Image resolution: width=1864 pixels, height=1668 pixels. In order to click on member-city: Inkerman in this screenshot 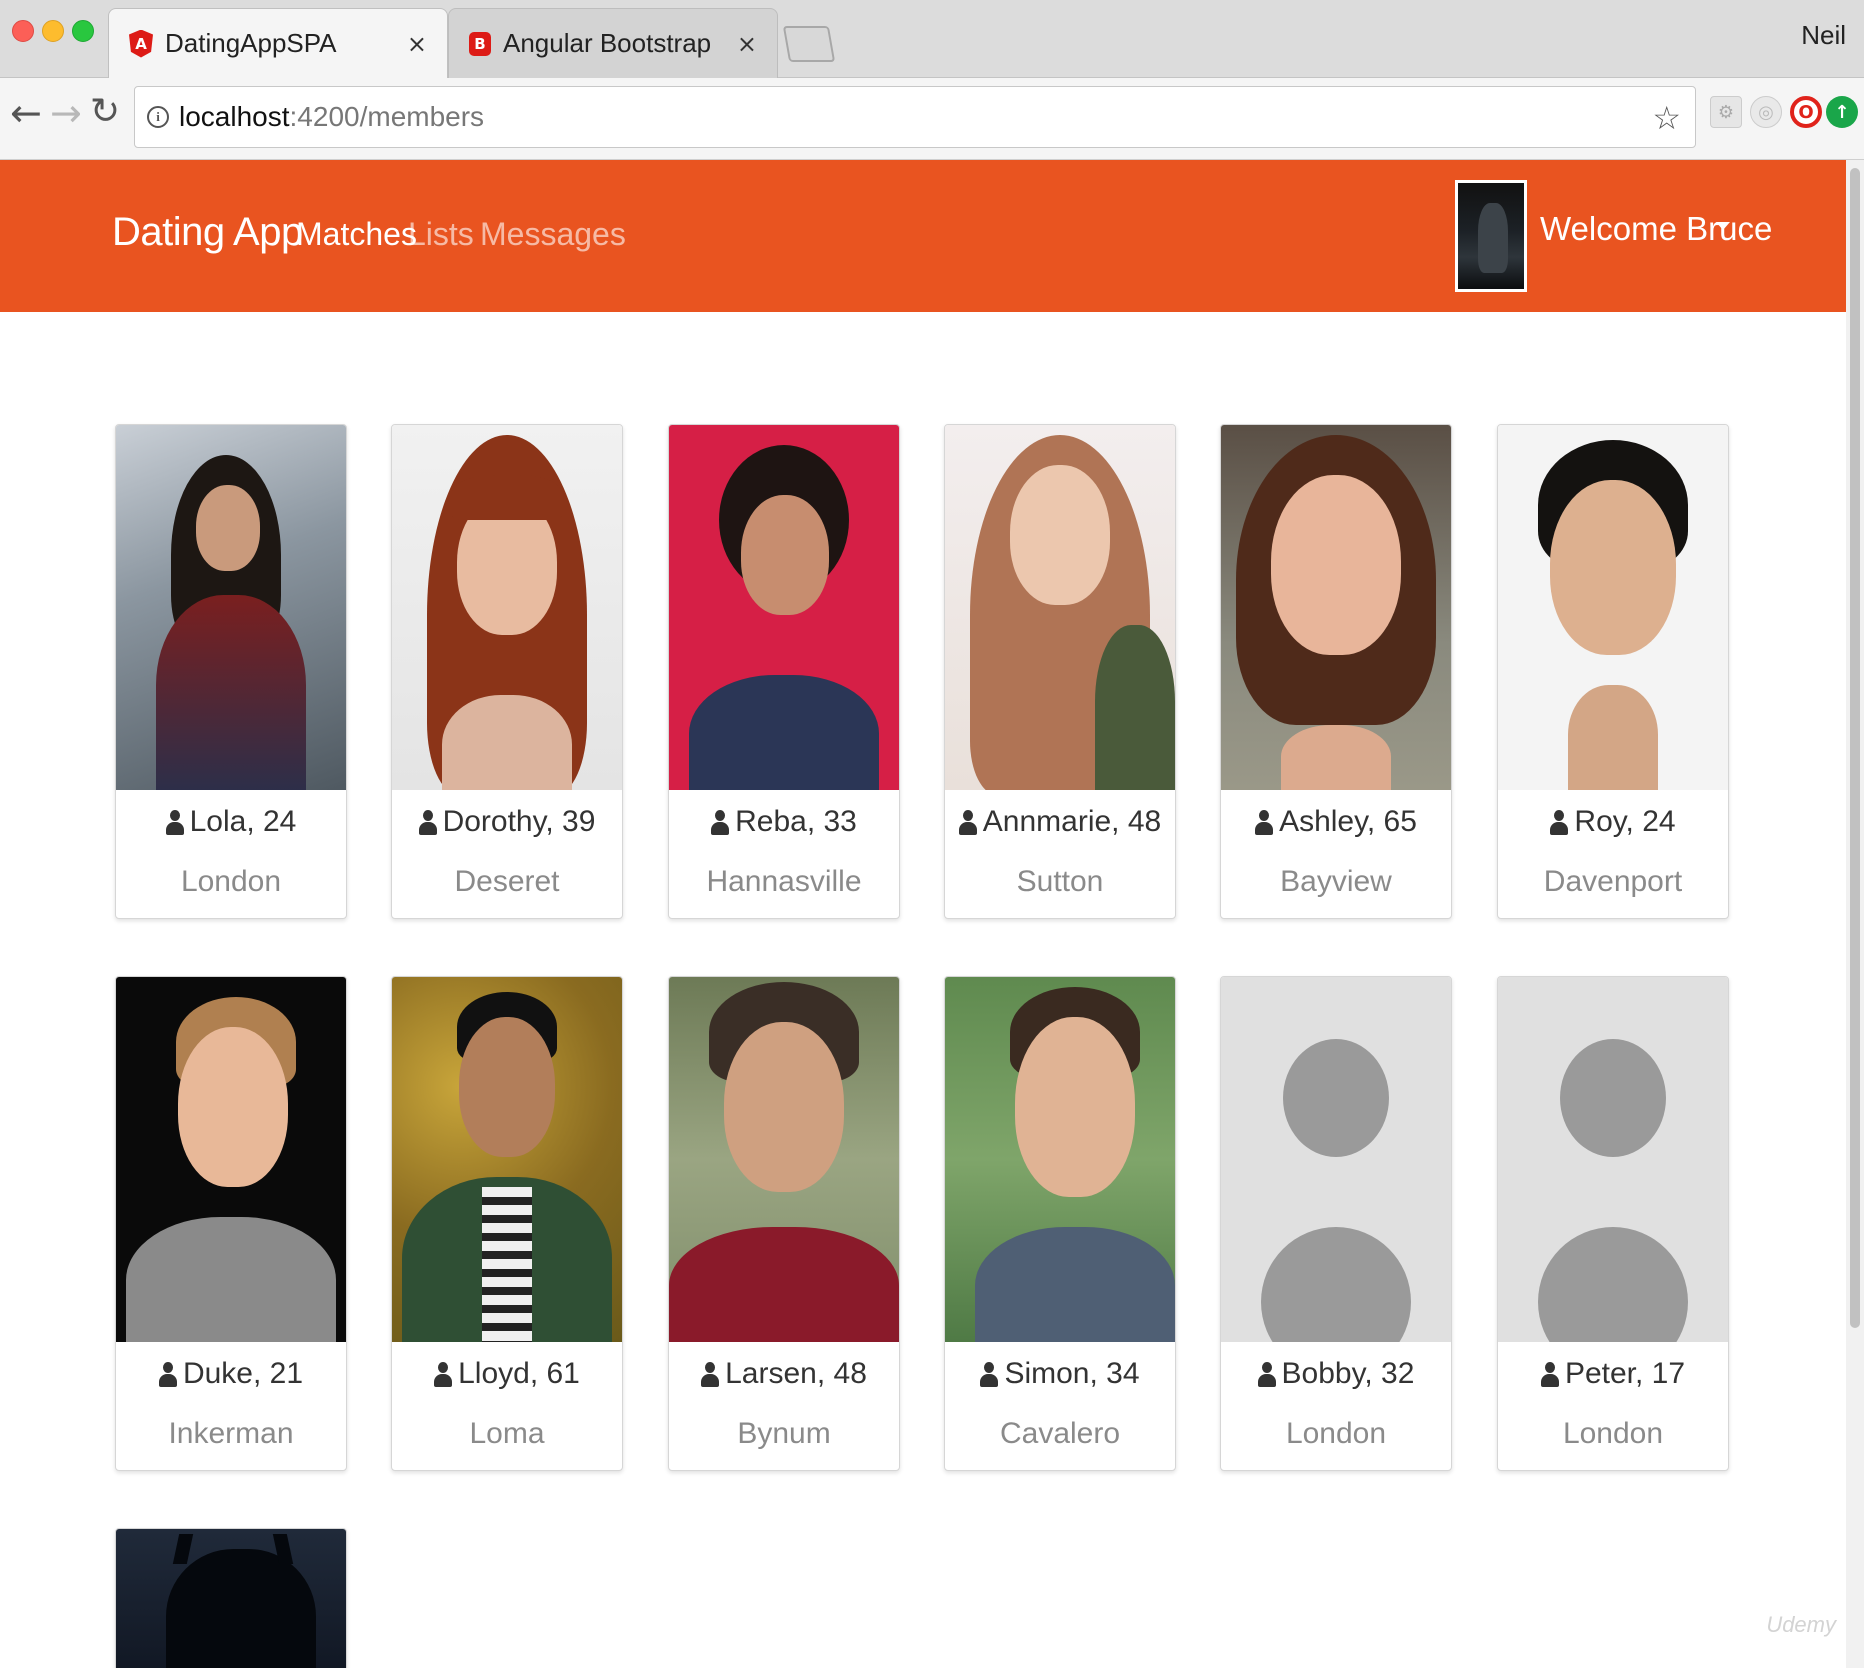, I will do `click(231, 1433)`.